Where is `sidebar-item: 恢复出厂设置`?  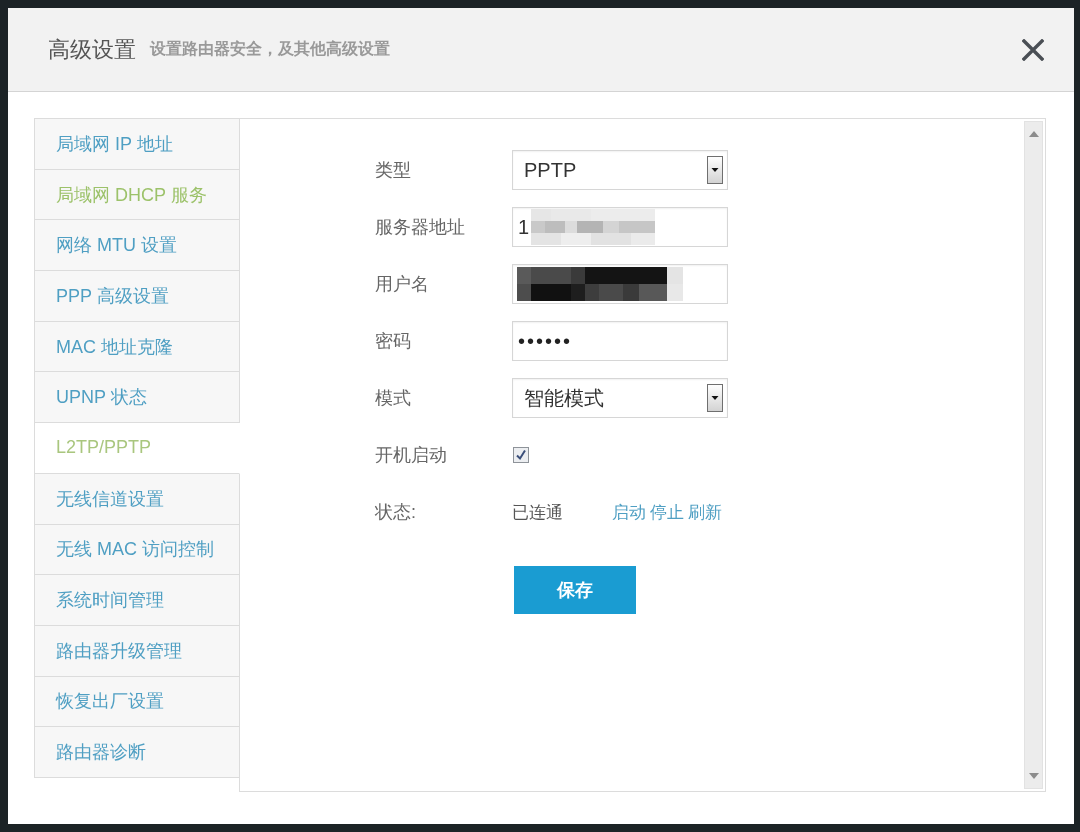 sidebar-item: 恢复出厂设置 is located at coordinates (137, 702).